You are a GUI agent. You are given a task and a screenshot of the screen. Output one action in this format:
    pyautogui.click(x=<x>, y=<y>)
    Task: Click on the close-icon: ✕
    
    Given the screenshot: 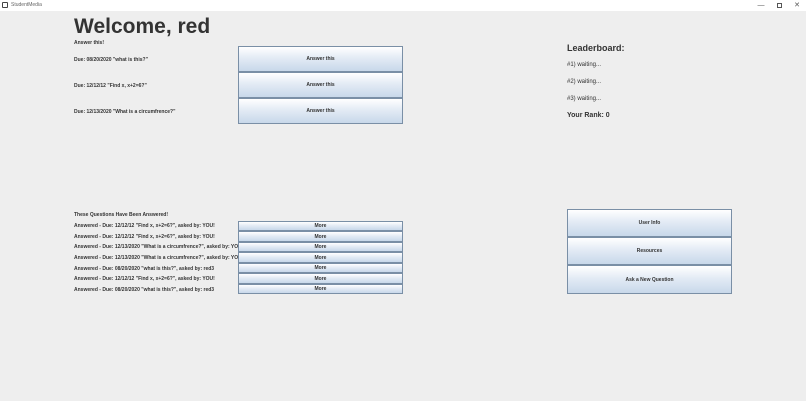 What is the action you would take?
    pyautogui.click(x=797, y=5)
    